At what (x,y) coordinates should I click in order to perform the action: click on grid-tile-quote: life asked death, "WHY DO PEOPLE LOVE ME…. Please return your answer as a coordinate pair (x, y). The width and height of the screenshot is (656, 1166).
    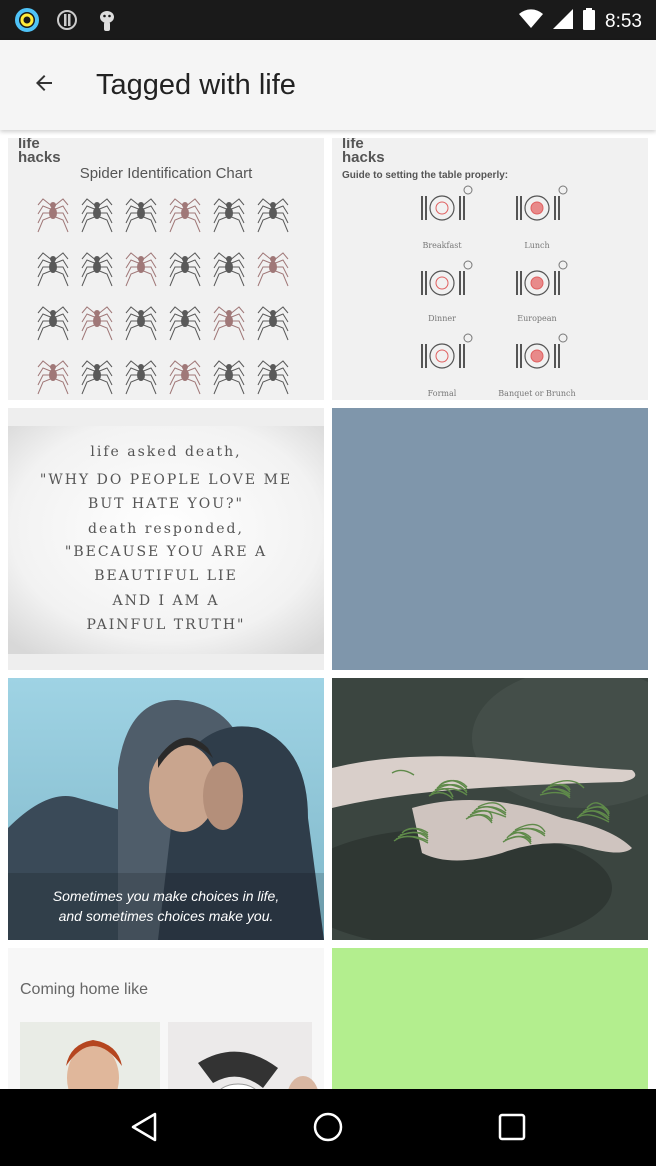
    Looking at the image, I should click on (166, 539).